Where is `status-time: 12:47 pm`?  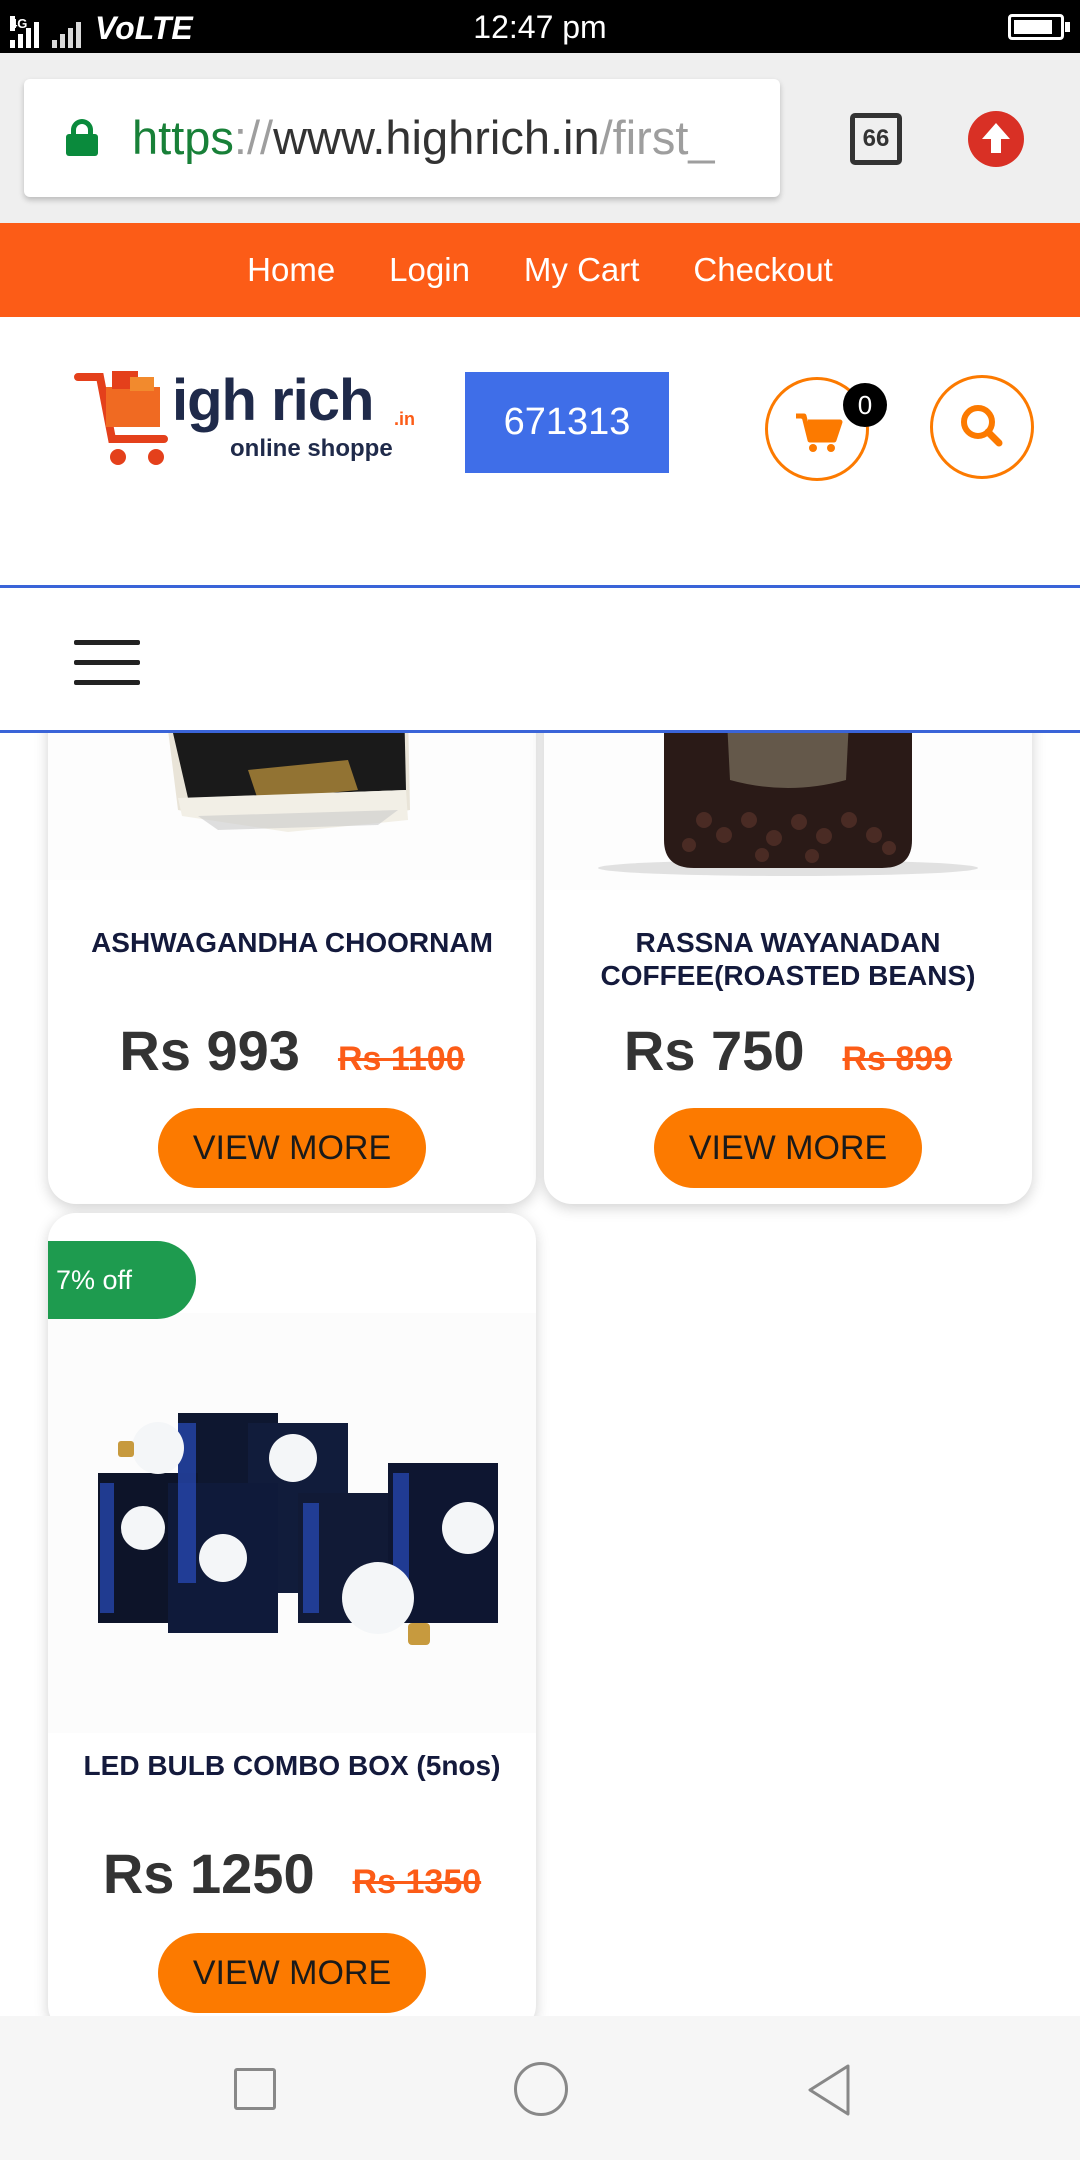
status-time: 12:47 pm is located at coordinates (540, 27).